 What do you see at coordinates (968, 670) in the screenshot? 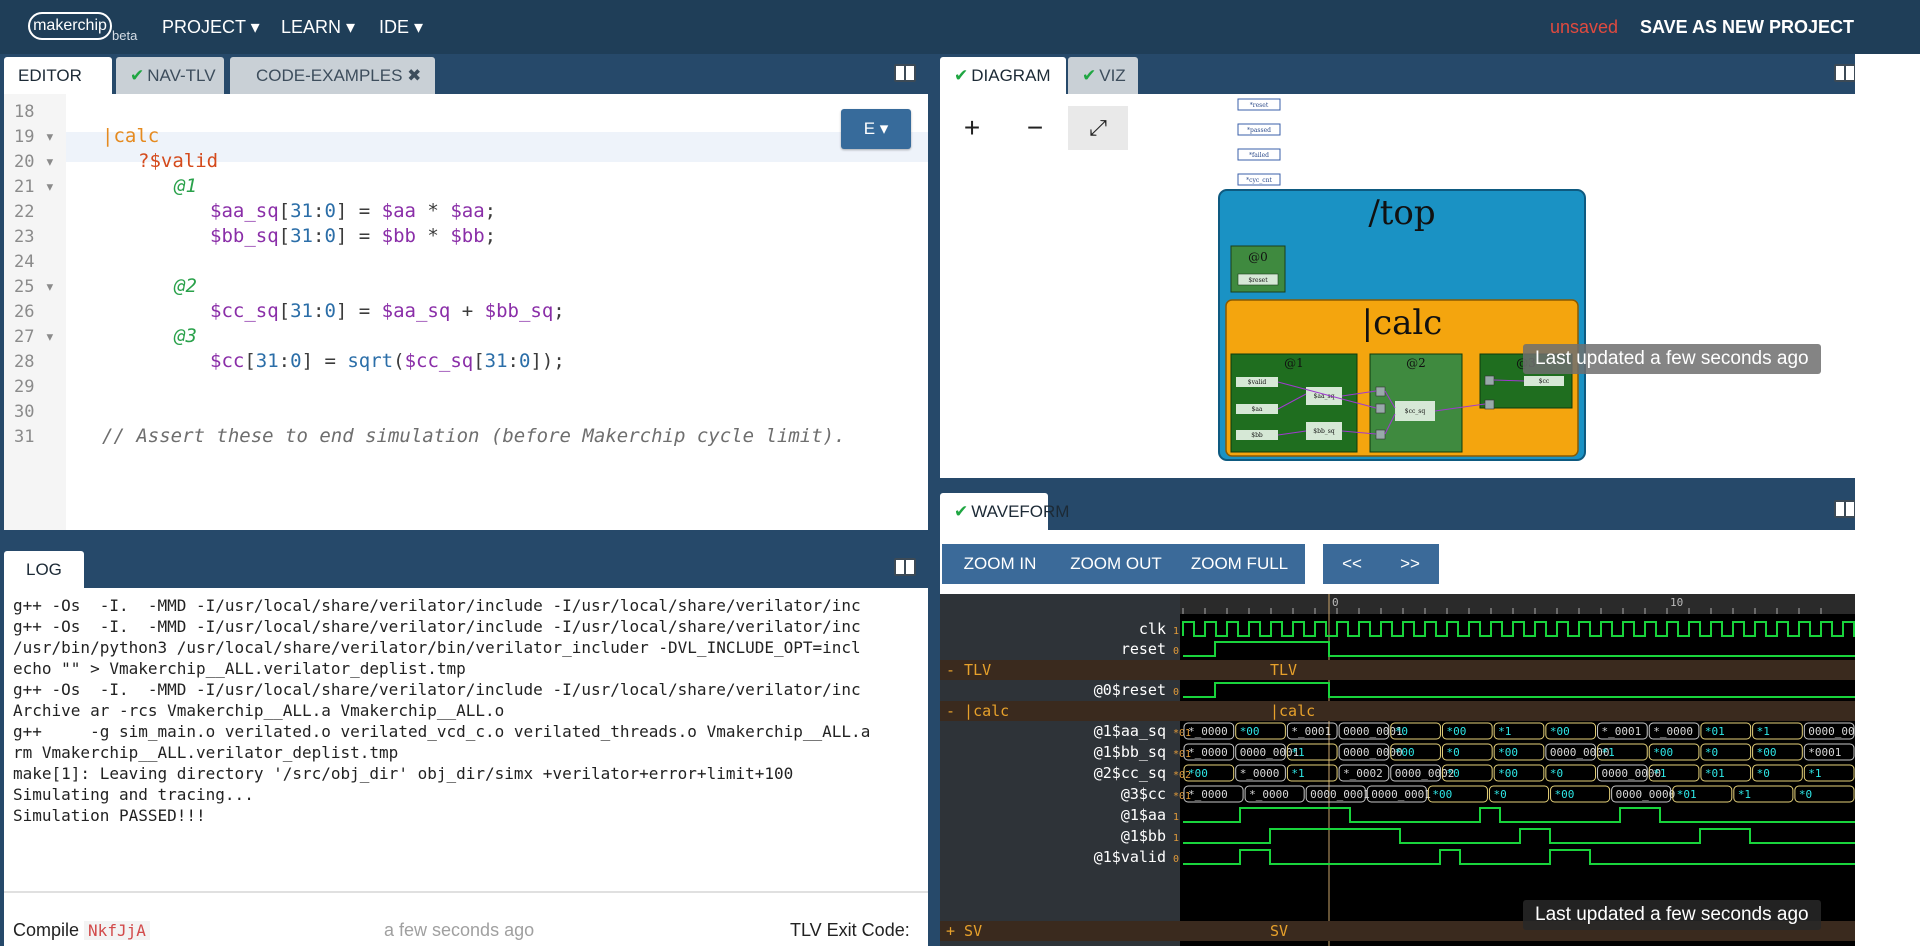
I see `group-name: - TLV` at bounding box center [968, 670].